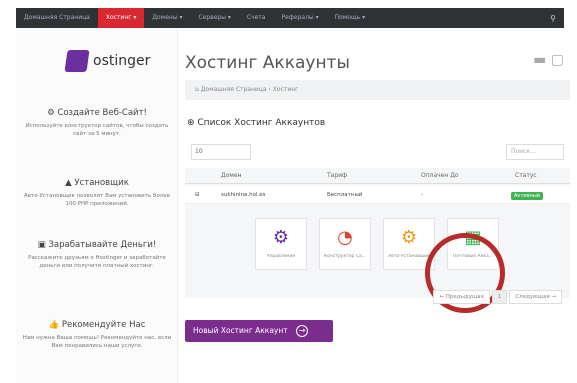 This screenshot has width=577, height=383. Describe the element at coordinates (57, 18) in the screenshot. I see `nav-item-home: Домашняя Страница` at that location.